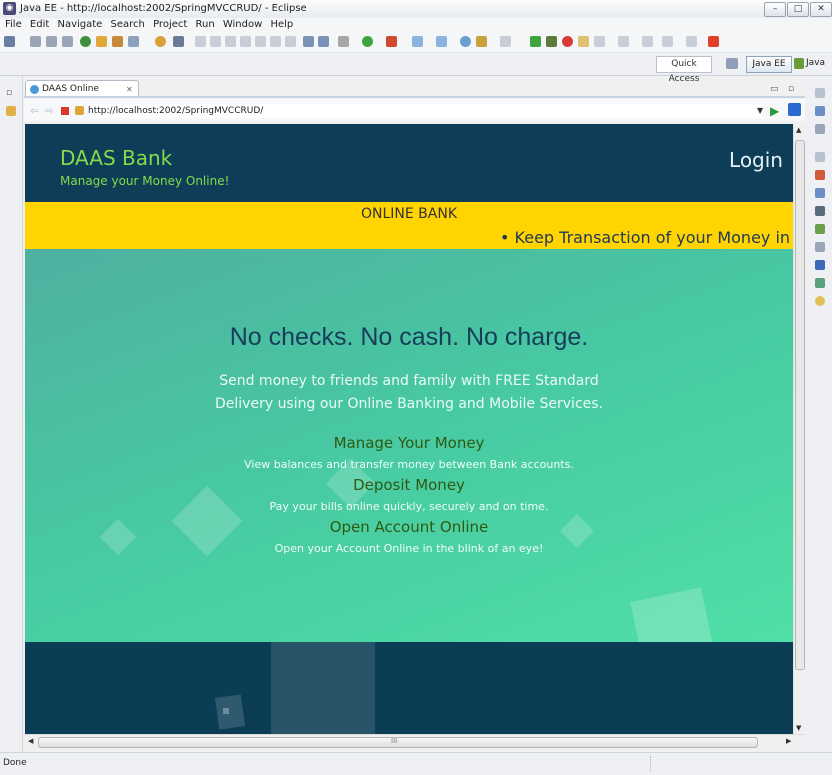  Describe the element at coordinates (204, 25) in the screenshot. I see `menu-run: Run` at that location.